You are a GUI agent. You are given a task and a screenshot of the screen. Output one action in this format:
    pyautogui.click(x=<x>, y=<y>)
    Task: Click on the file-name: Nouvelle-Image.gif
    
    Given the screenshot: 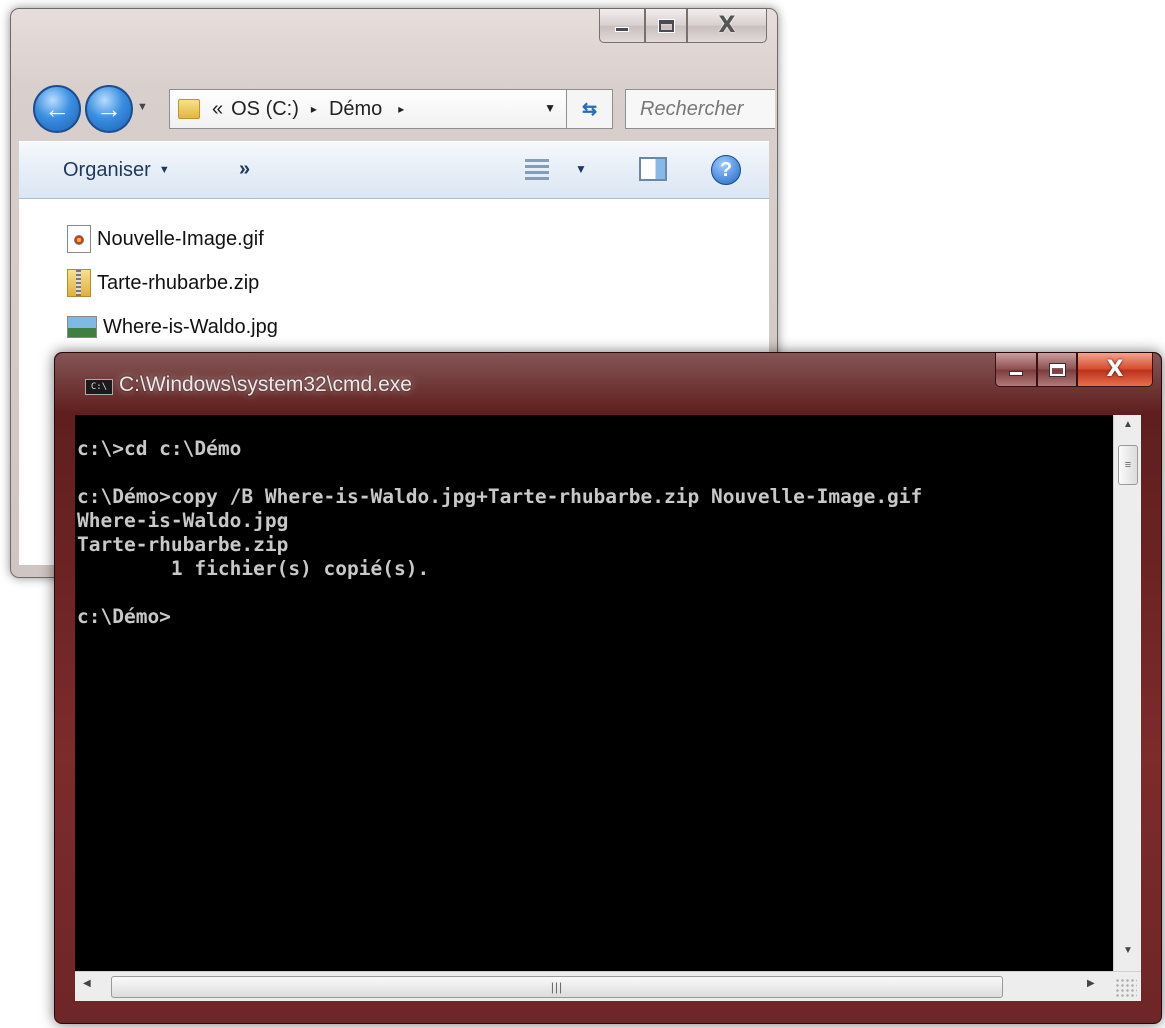 What is the action you would take?
    pyautogui.click(x=180, y=238)
    